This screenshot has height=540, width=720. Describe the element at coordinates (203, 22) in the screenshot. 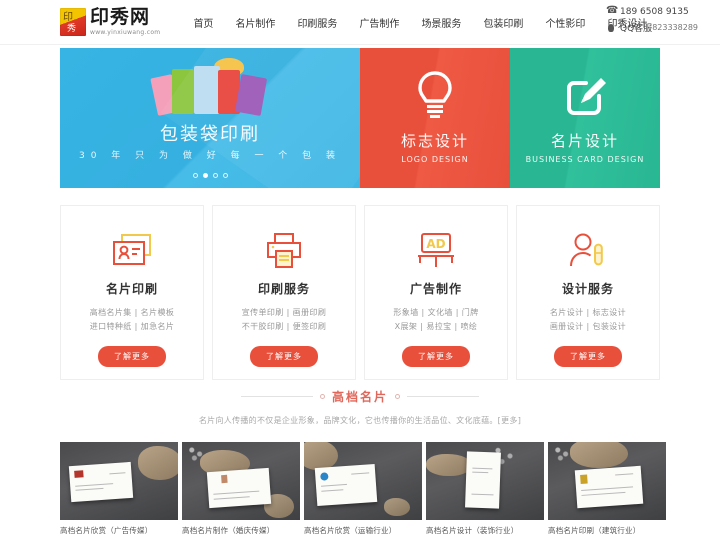

I see `nav-item-home: 首页` at that location.